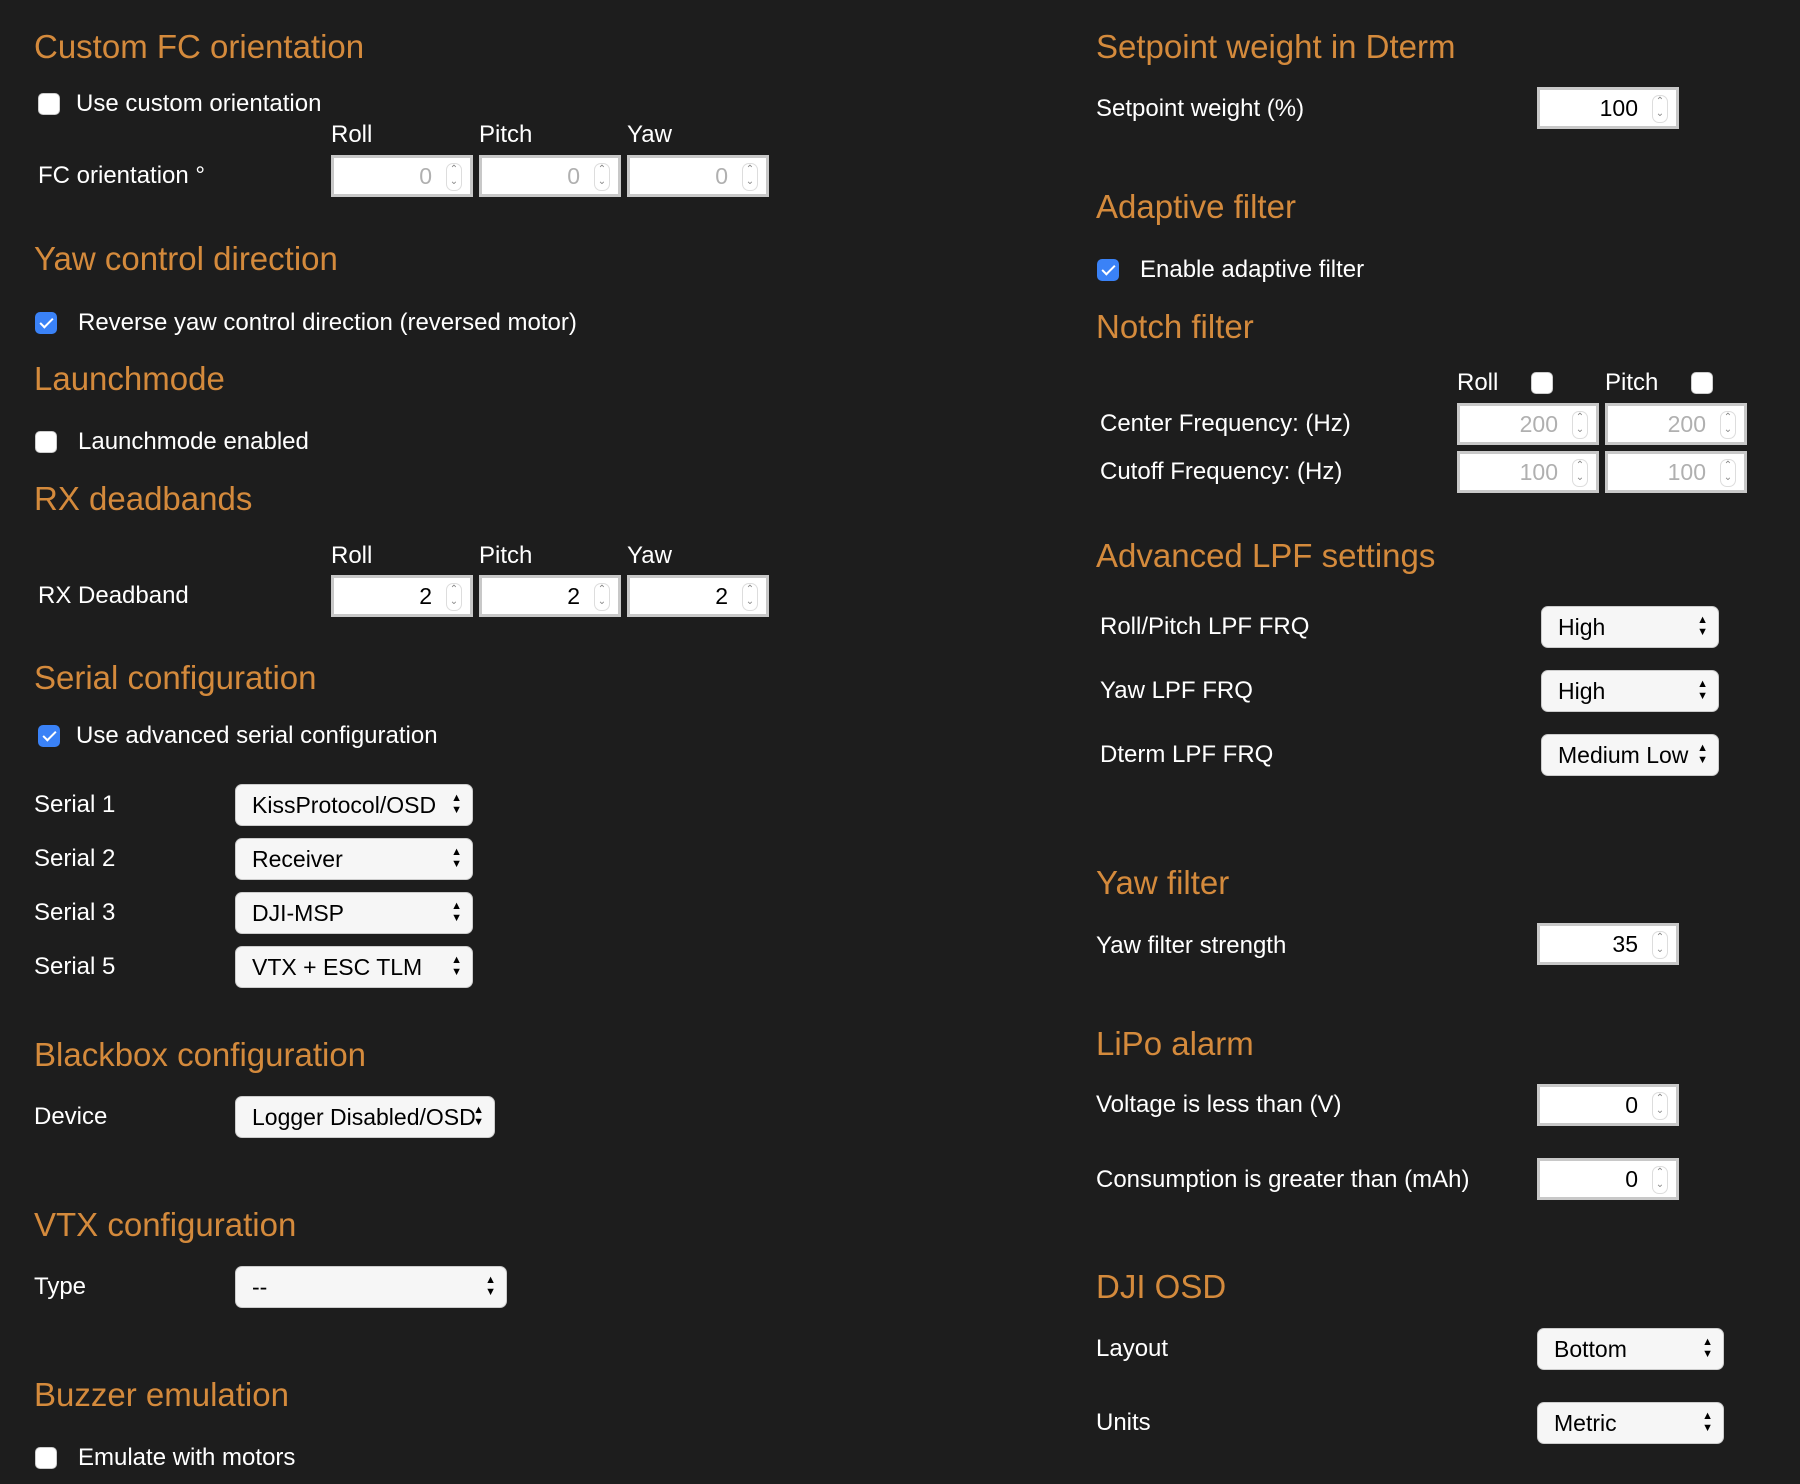  Describe the element at coordinates (298, 913) in the screenshot. I see `value: DJI-MSP` at that location.